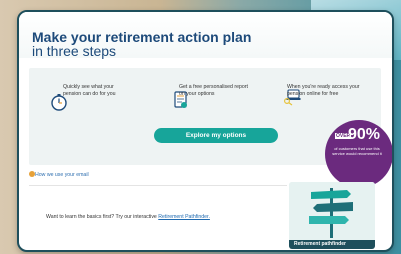 Image resolution: width=401 pixels, height=254 pixels. I want to click on title-line-2: in three steps, so click(74, 51).